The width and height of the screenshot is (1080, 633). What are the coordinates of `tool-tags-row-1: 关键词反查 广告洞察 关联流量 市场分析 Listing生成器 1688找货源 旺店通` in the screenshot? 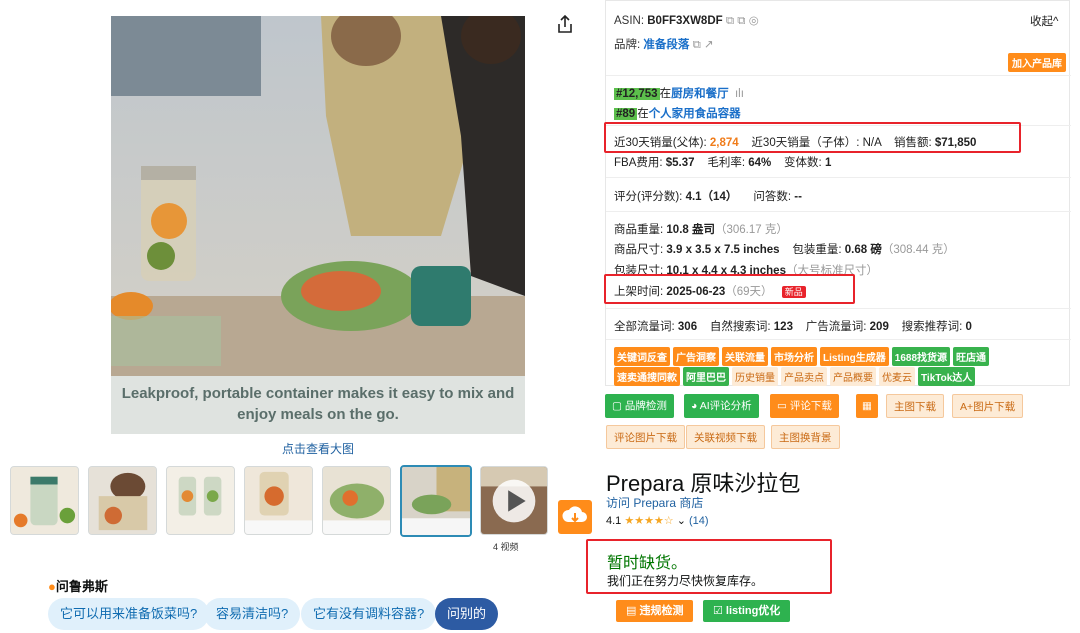 It's located at (803, 356).